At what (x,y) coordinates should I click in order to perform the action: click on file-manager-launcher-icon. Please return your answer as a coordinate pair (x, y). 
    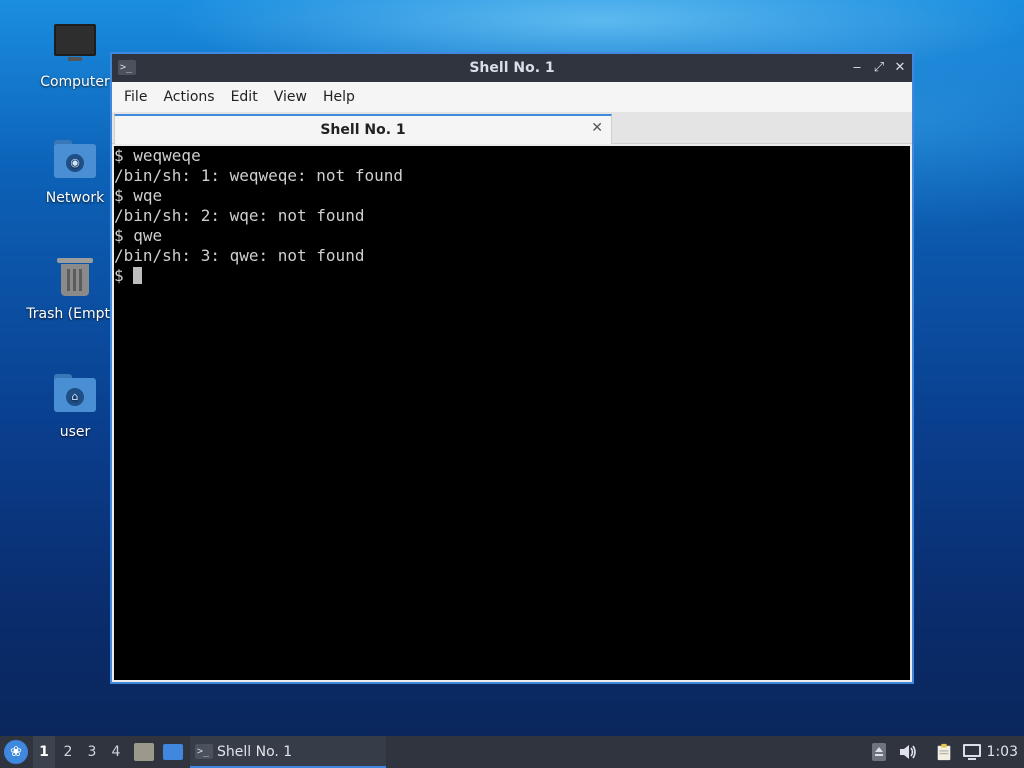
    Looking at the image, I should click on (144, 752).